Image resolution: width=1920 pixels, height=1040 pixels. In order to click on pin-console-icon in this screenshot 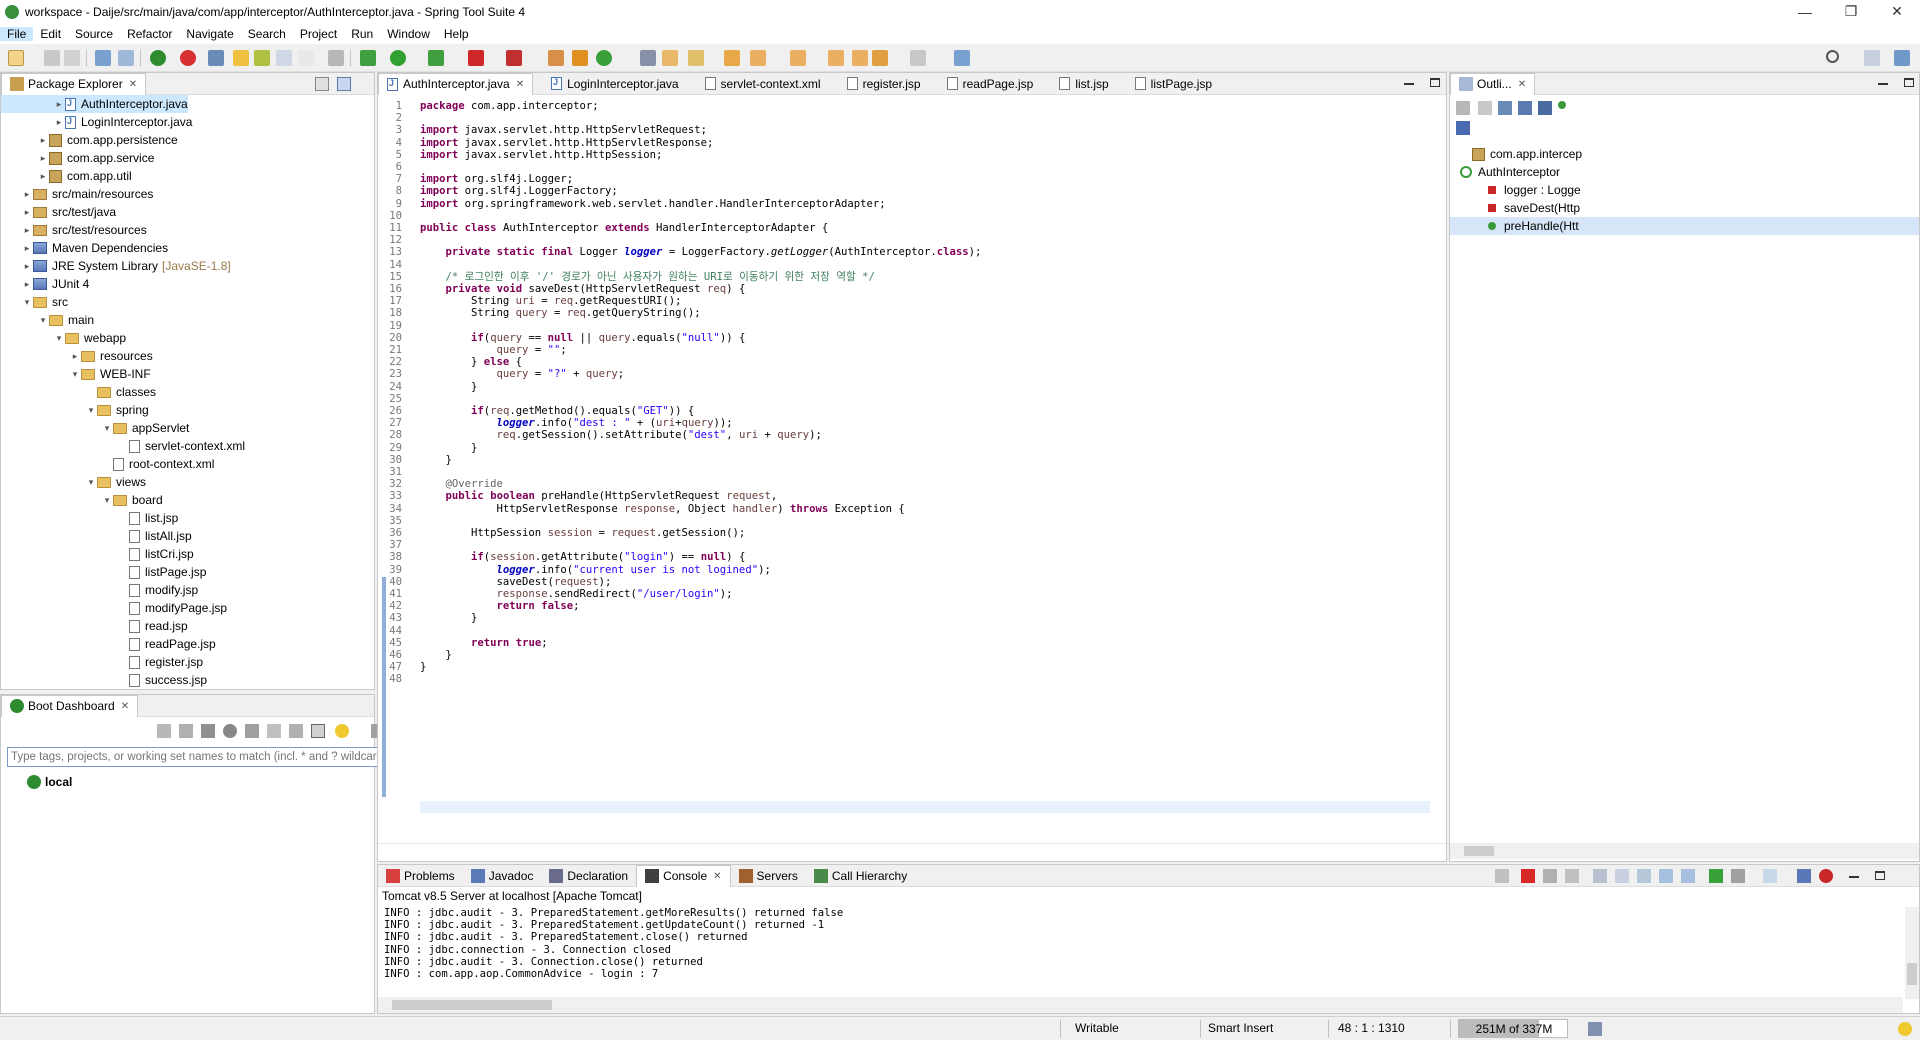, I will do `click(1716, 876)`.